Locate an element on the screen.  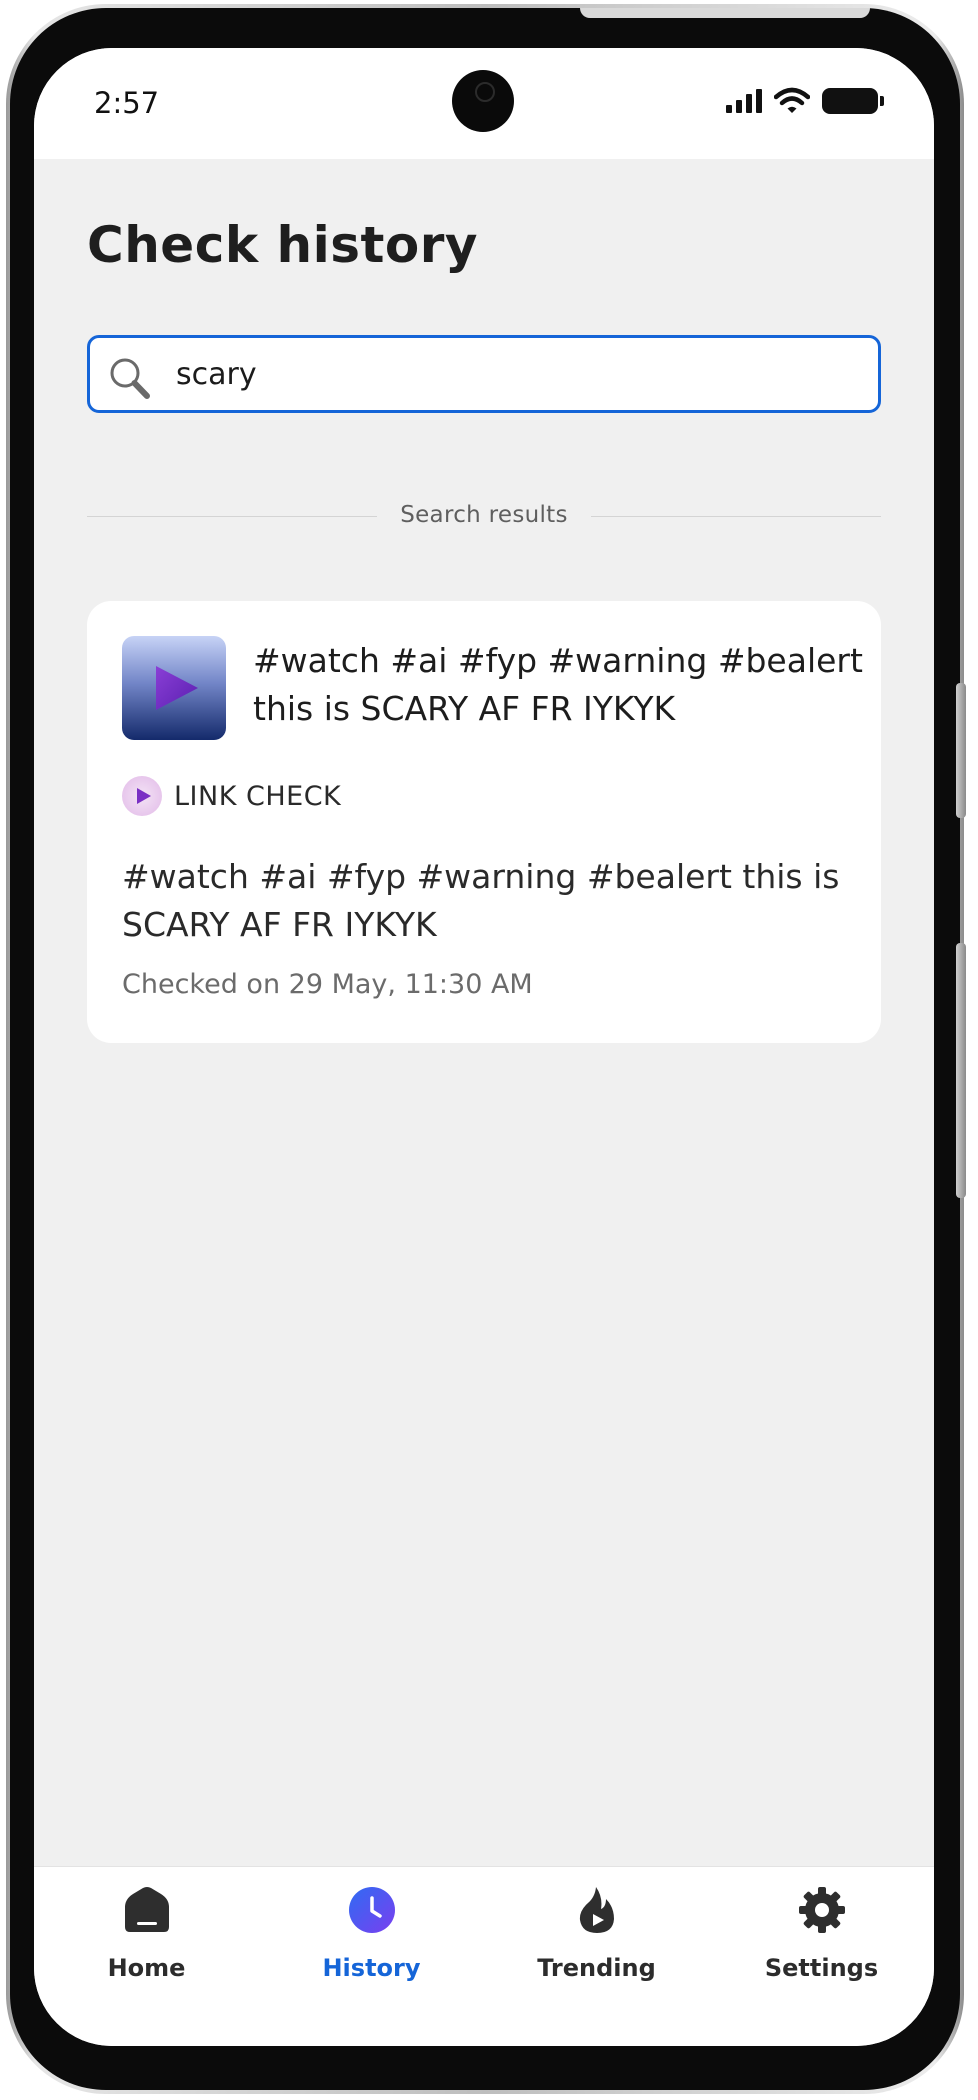
nav-item-home: Home is located at coordinates (146, 1927).